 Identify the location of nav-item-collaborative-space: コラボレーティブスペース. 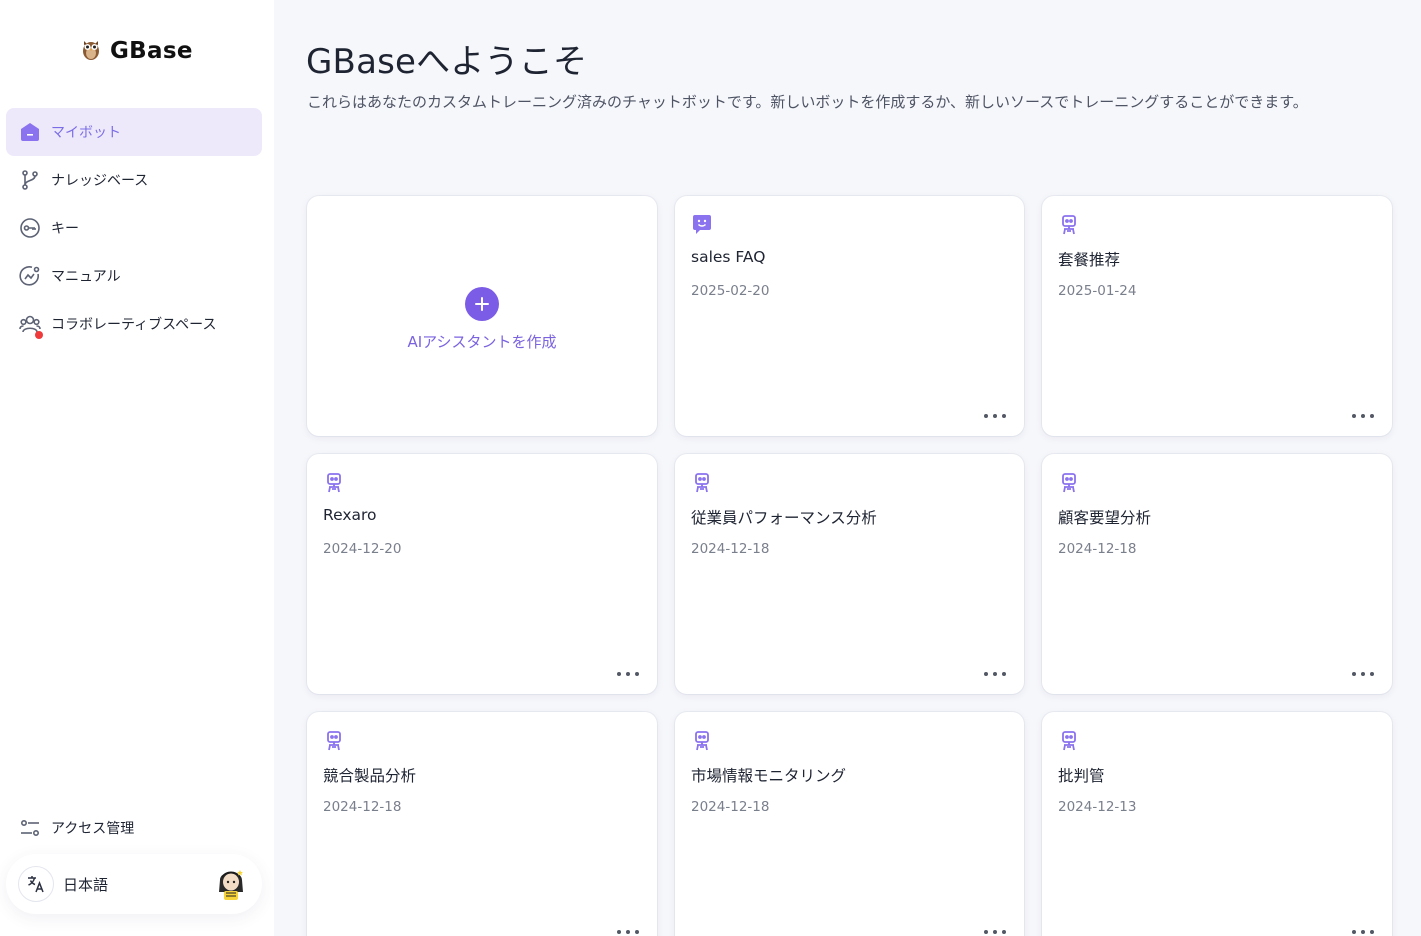
(134, 324).